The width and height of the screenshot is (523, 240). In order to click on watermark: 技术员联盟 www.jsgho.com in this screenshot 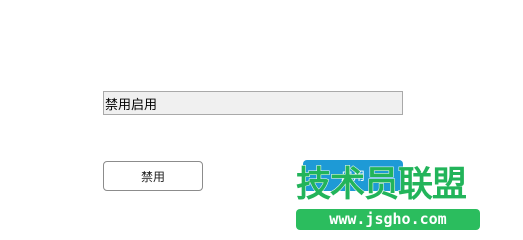, I will do `click(390, 198)`.